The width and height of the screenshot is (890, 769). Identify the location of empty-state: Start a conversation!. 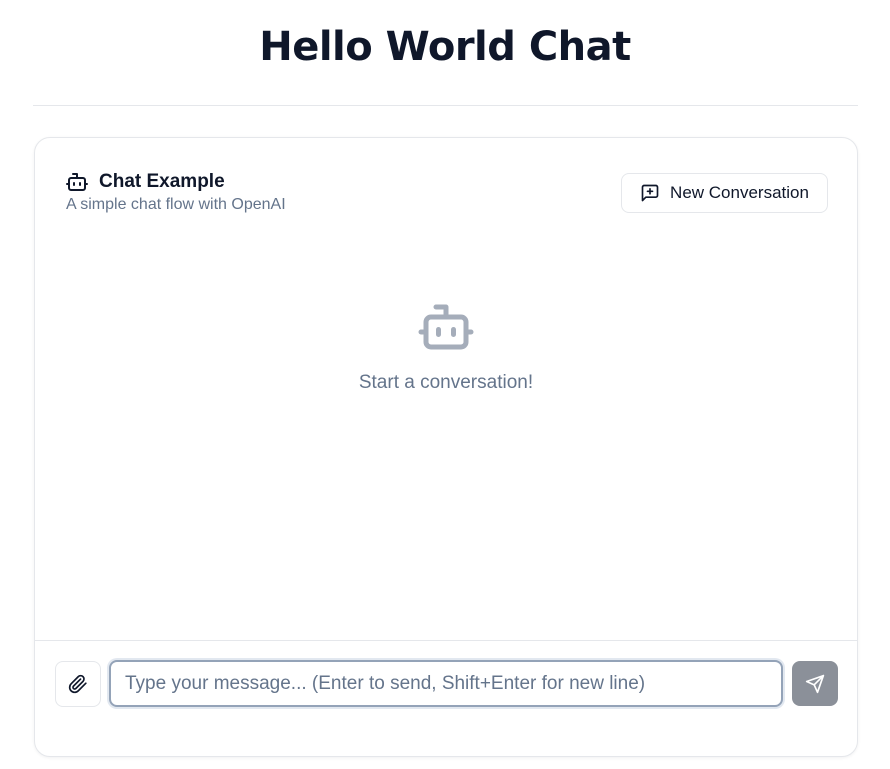
(446, 348).